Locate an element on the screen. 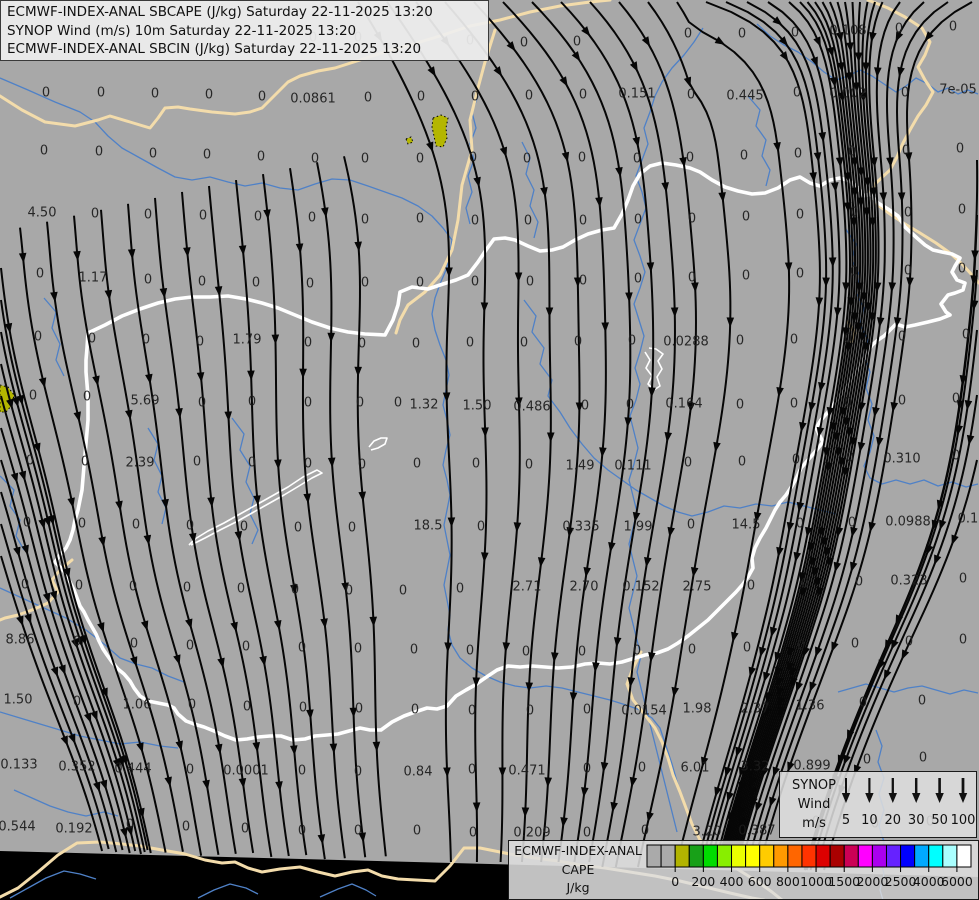 This screenshot has height=900, width=979. station-value-label: 0.0988 is located at coordinates (908, 522).